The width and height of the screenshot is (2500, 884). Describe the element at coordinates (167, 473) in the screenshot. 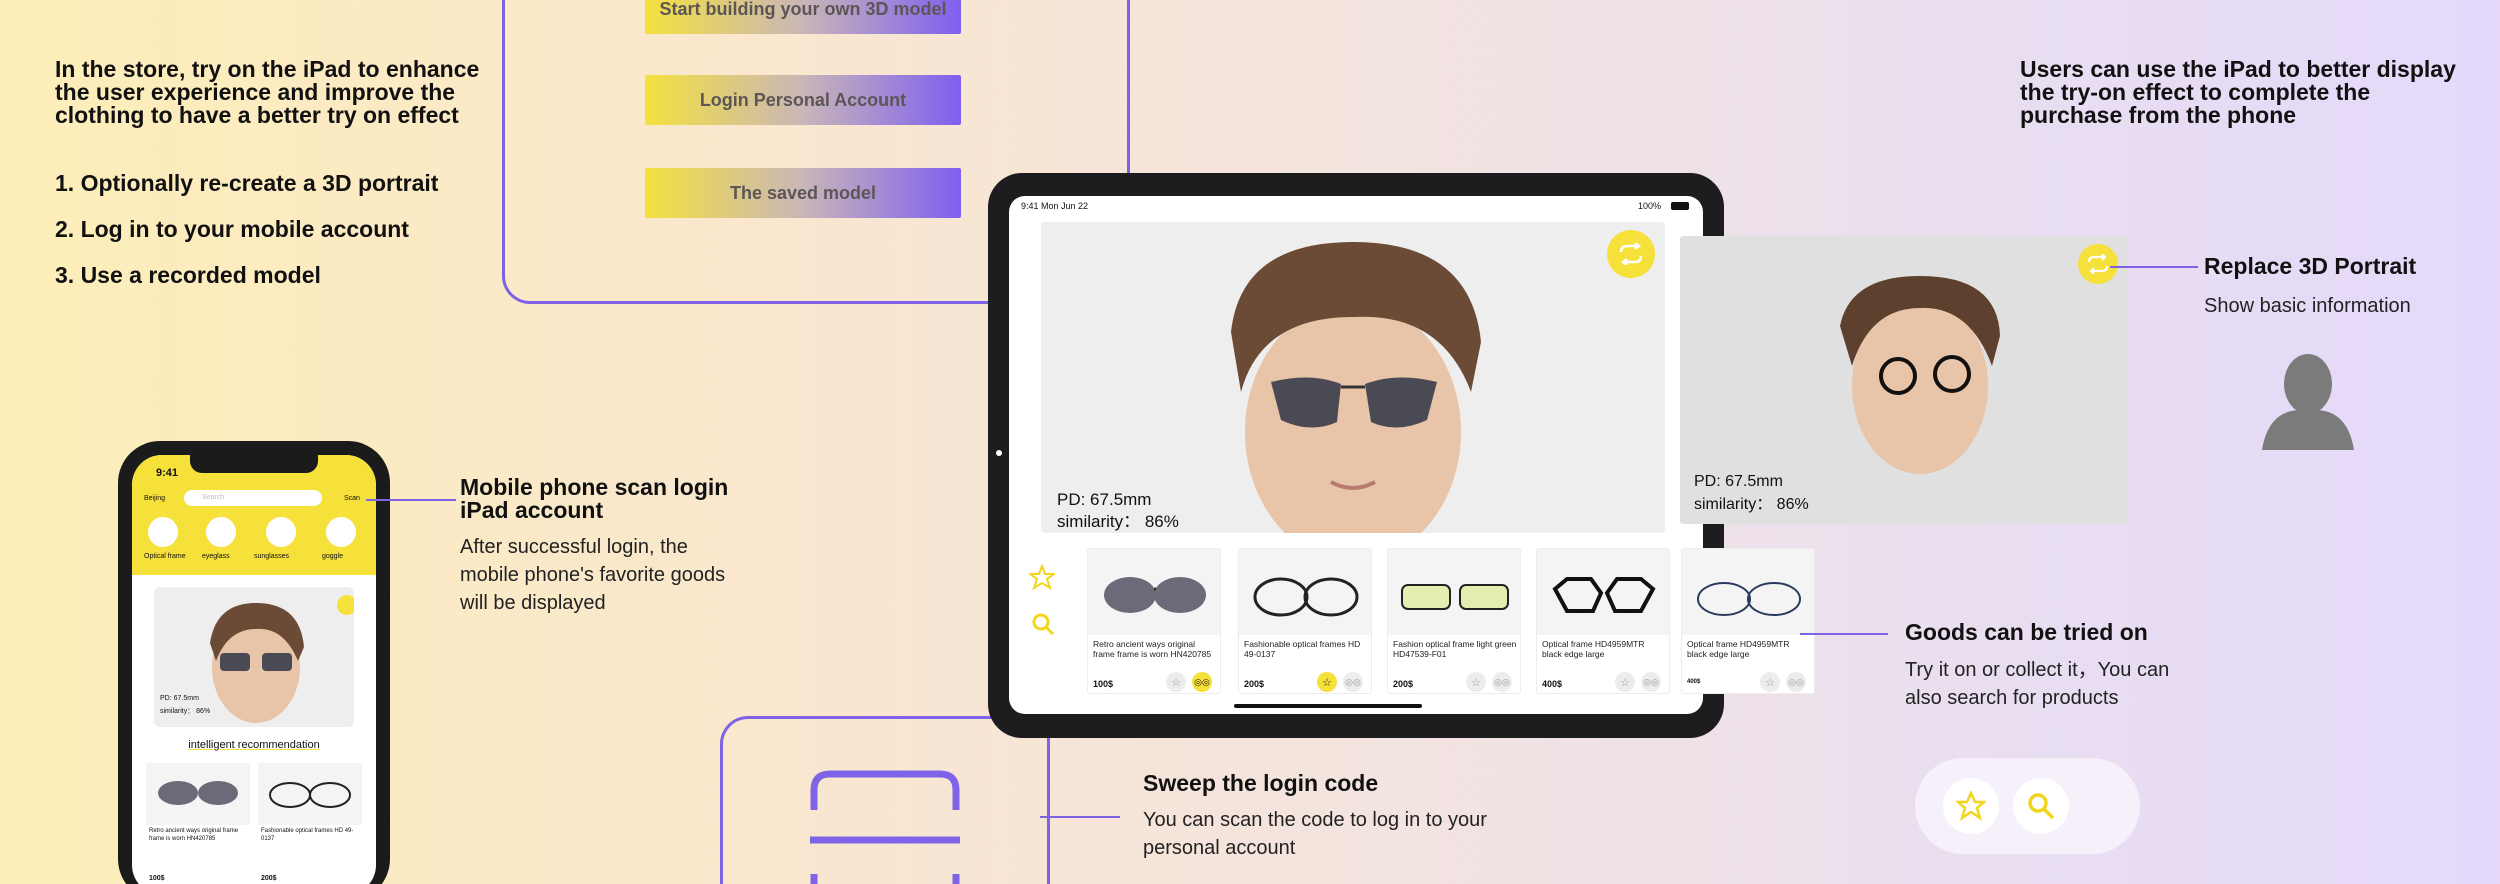

I see `phone-time: 9:41` at that location.